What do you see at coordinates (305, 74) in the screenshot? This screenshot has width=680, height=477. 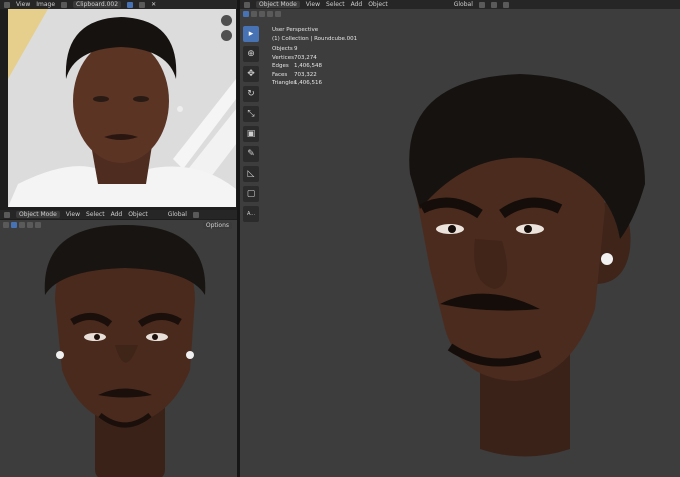 I see `stats-value: 703,322` at bounding box center [305, 74].